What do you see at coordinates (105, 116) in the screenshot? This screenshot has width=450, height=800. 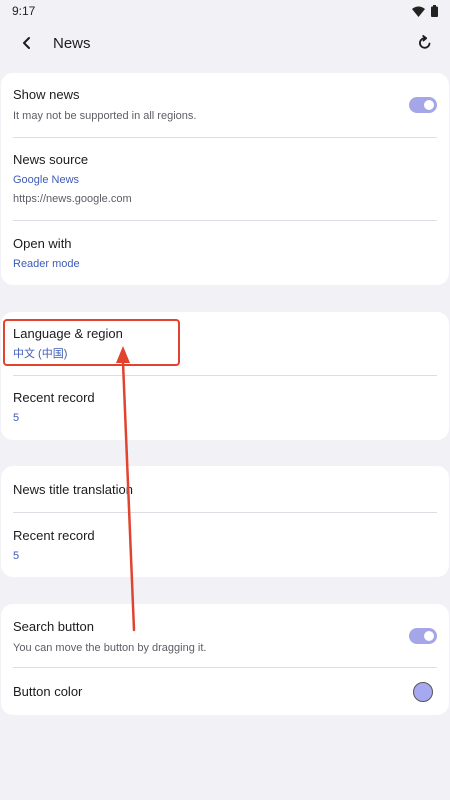 I see `setting-subtitle: It may not be supported in all regions.` at bounding box center [105, 116].